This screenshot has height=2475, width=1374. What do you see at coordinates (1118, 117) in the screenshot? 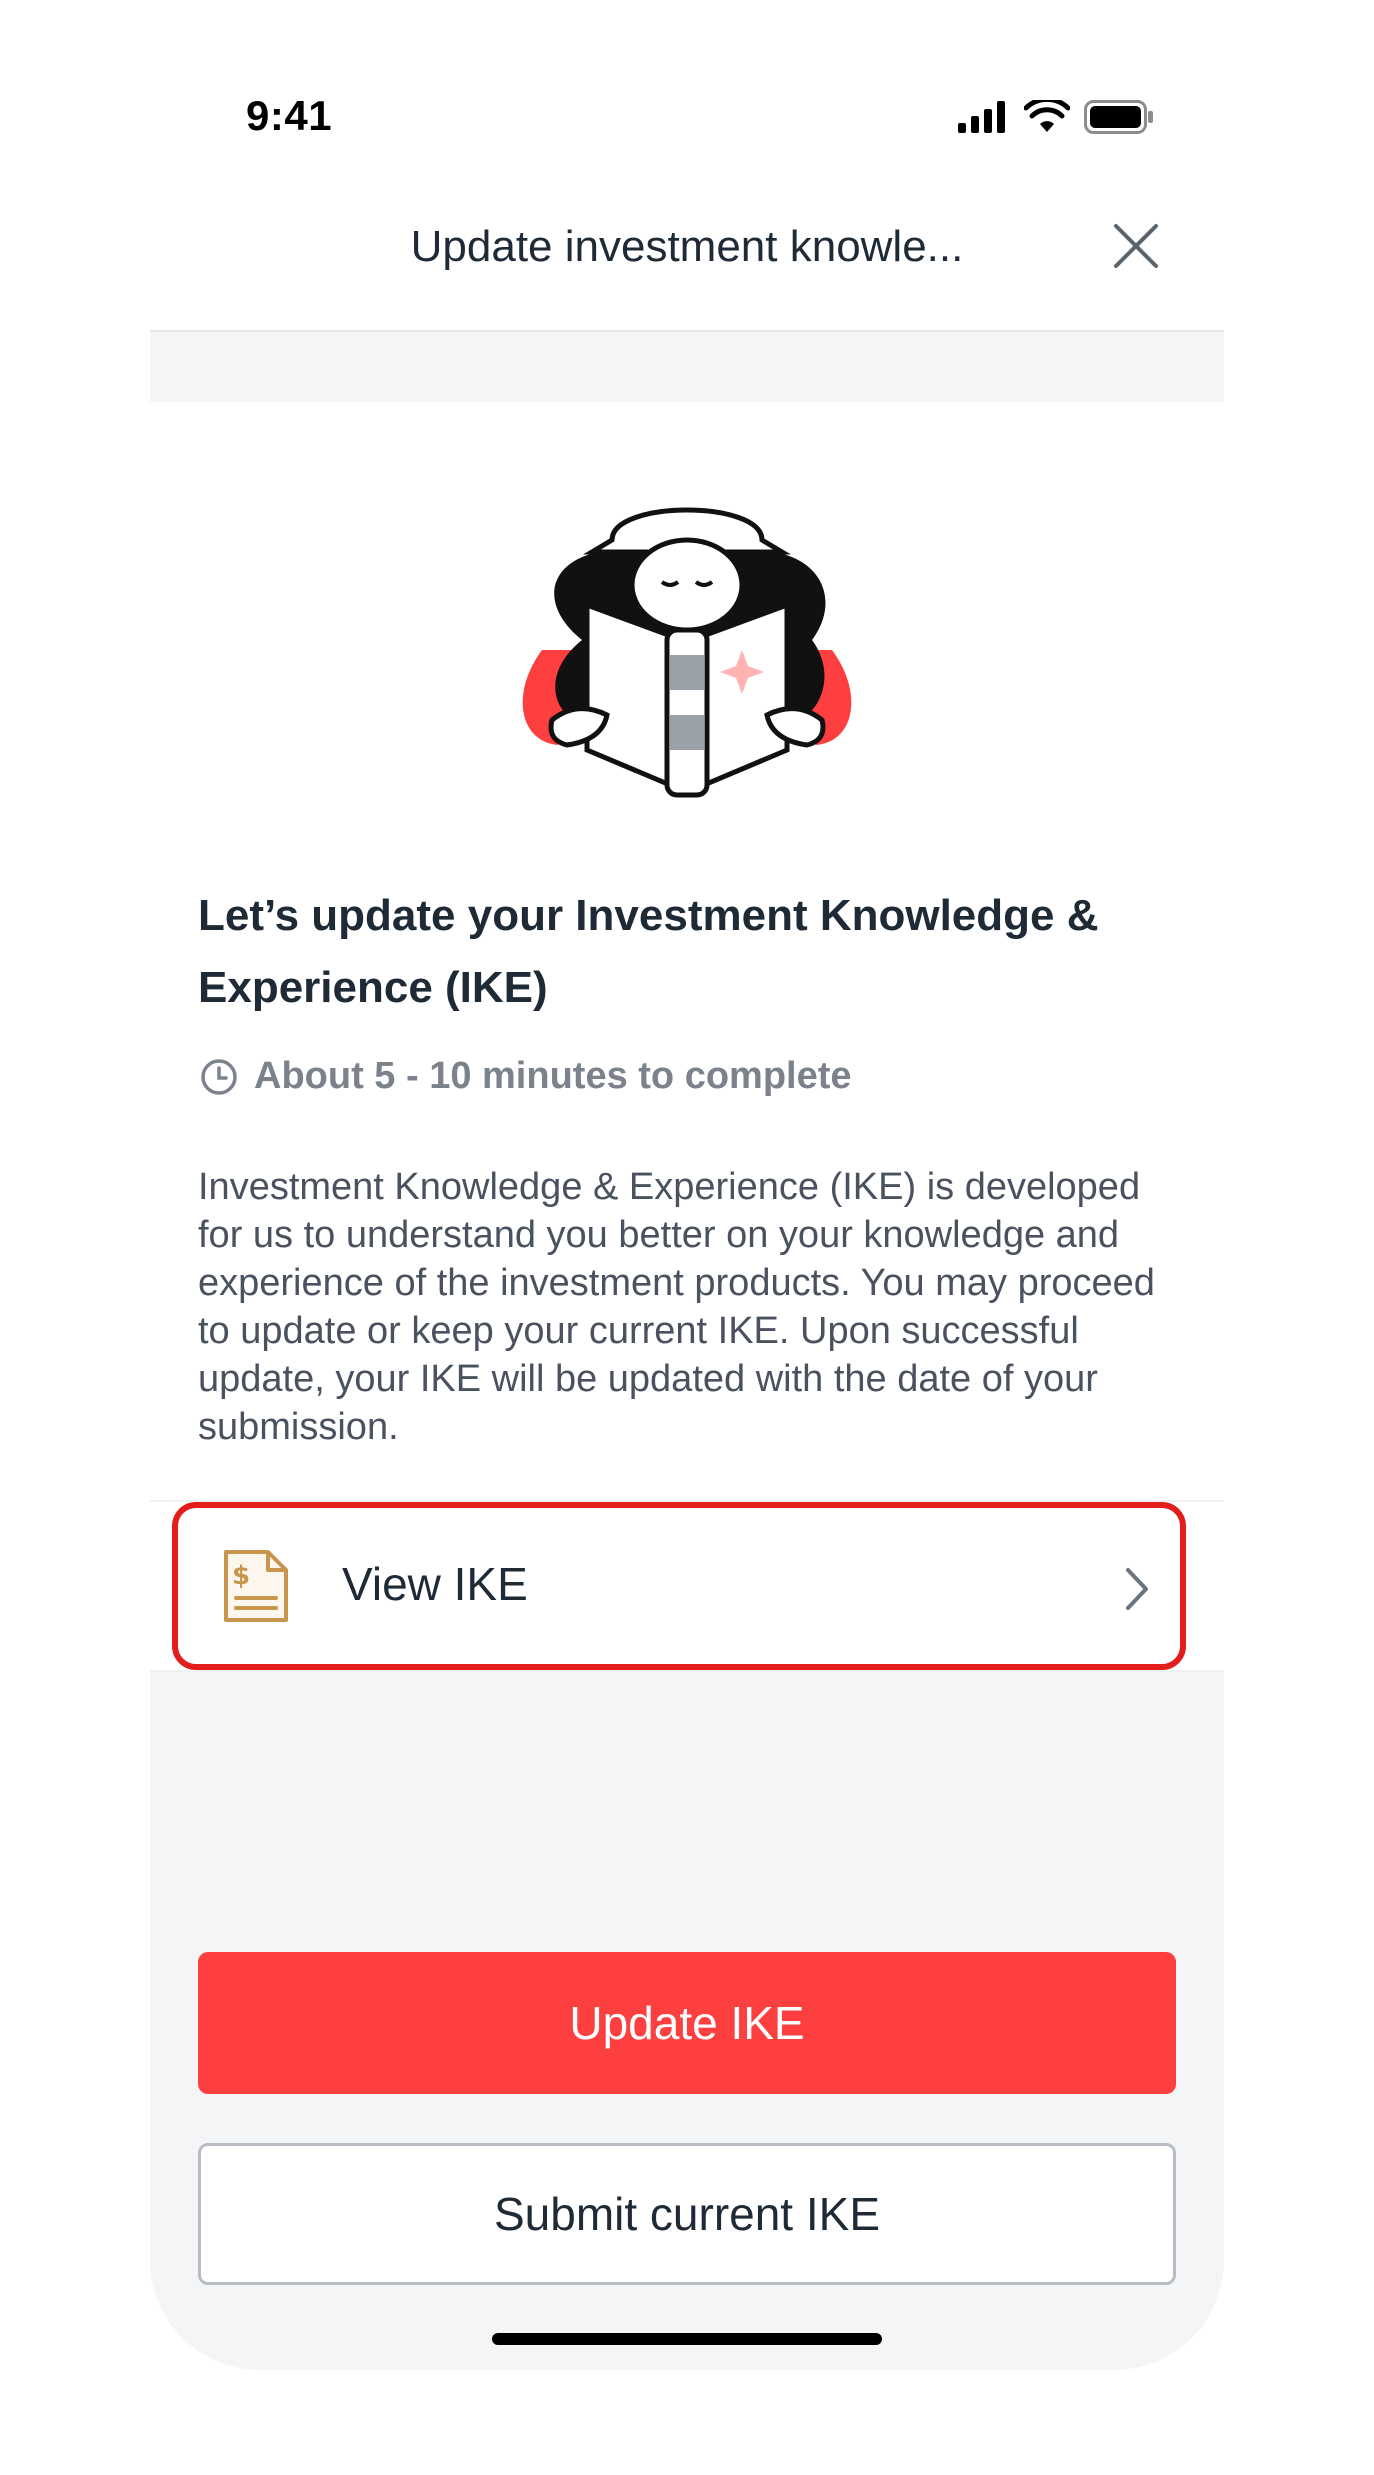
I see `battery-icon` at bounding box center [1118, 117].